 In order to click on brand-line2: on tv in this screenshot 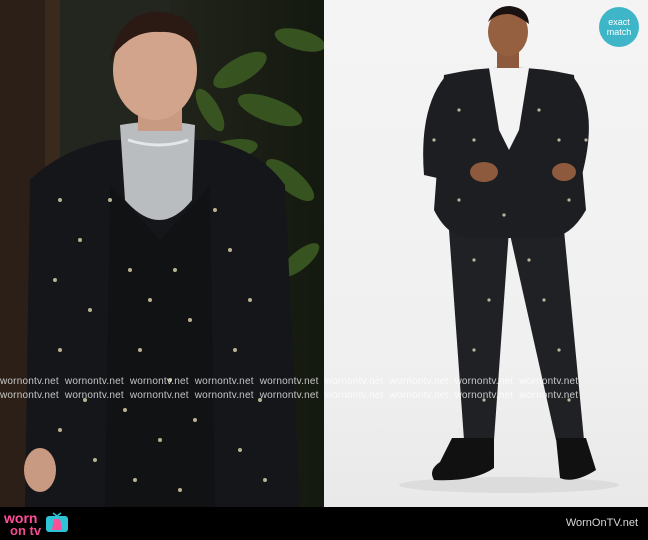, I will do `click(26, 530)`.